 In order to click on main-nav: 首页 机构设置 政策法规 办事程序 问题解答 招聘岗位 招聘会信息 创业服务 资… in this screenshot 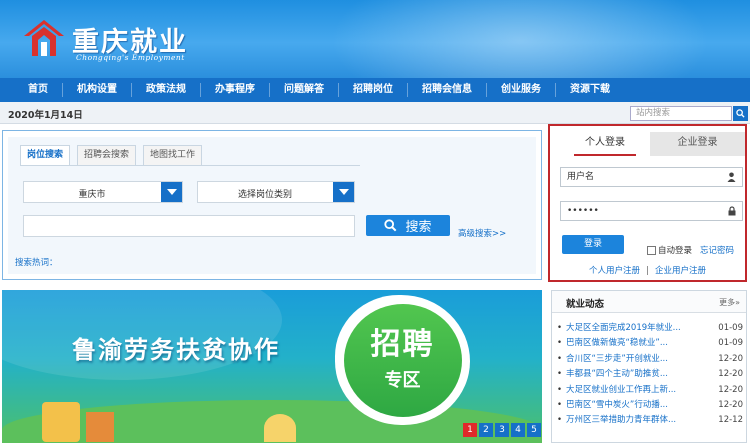, I will do `click(375, 90)`.